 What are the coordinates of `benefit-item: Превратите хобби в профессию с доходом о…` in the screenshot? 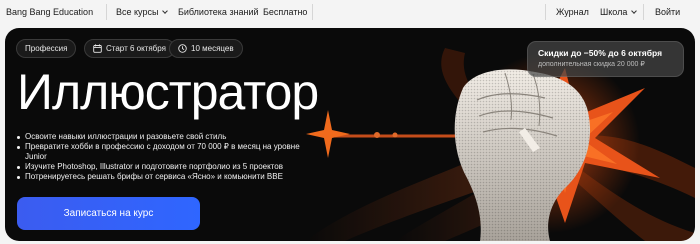 It's located at (167, 152).